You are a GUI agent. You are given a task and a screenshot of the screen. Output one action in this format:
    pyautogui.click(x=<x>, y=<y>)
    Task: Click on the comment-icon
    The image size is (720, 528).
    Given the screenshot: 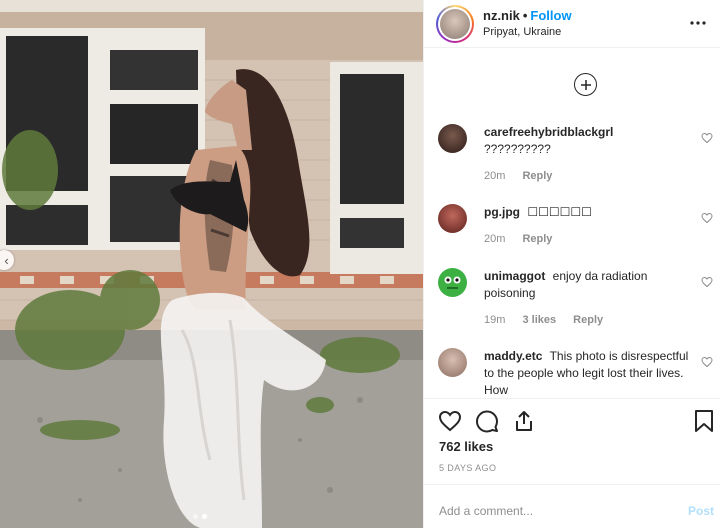 What is the action you would take?
    pyautogui.click(x=487, y=421)
    